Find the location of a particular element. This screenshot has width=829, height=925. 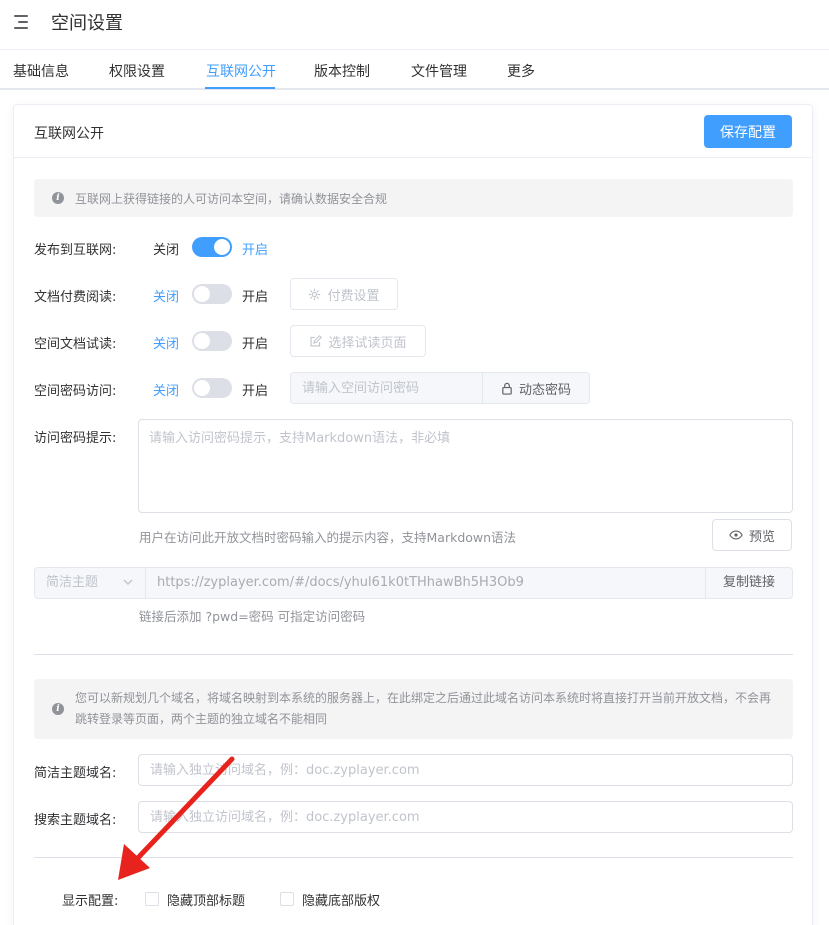

paid-settings-button-label: 付费设置 is located at coordinates (353, 296).